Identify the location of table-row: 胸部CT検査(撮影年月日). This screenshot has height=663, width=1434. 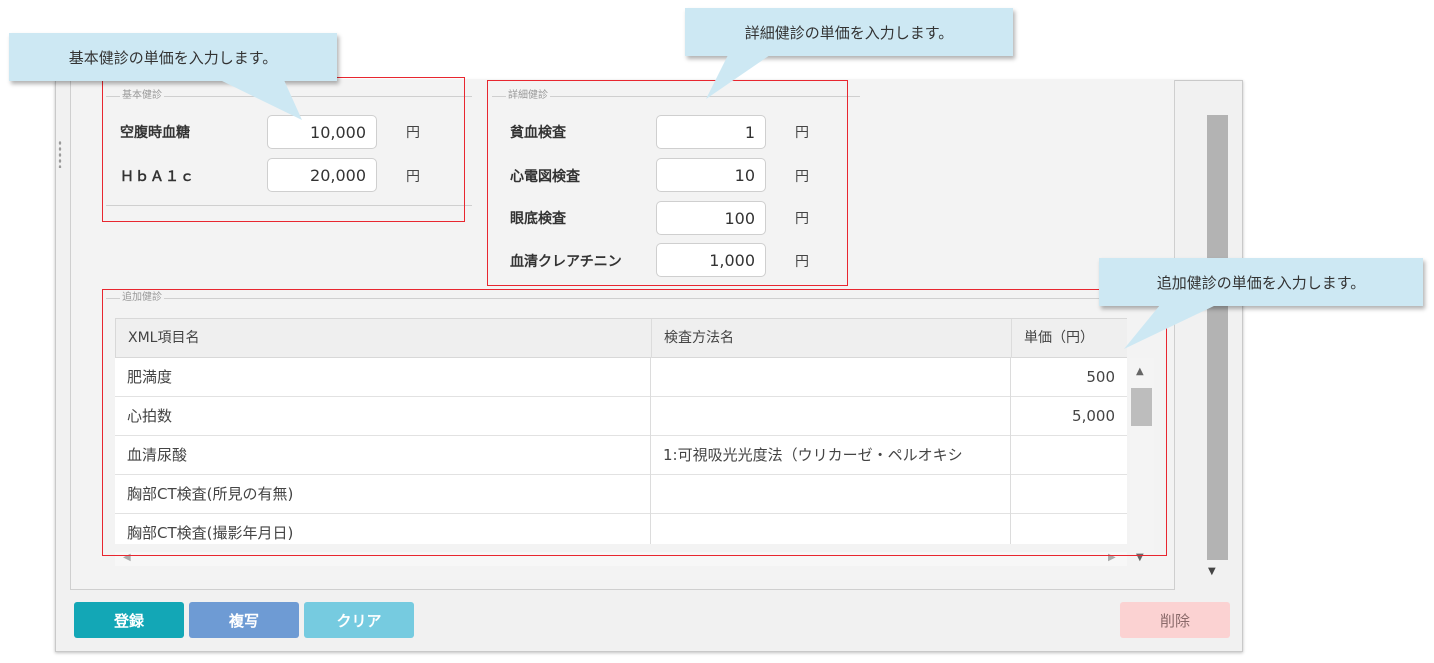
(621, 529).